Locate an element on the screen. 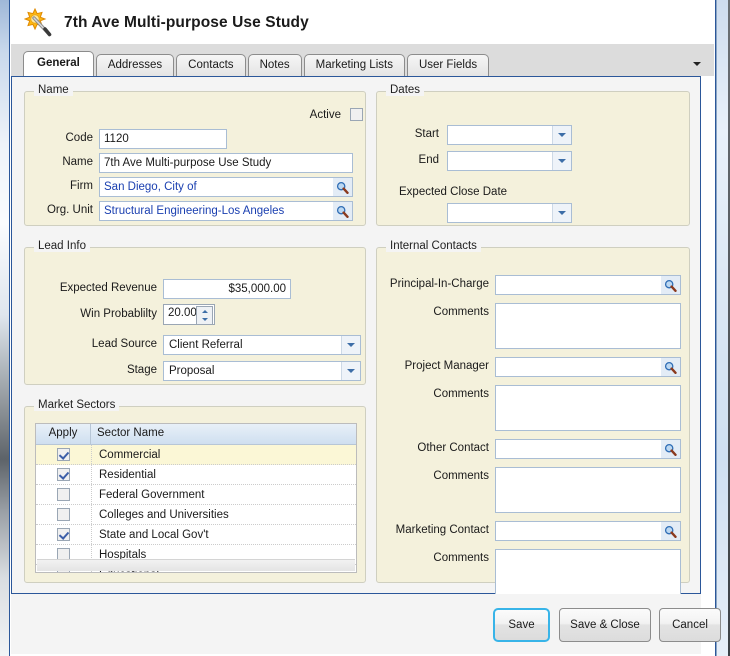  tab-notes: Notes is located at coordinates (274, 65).